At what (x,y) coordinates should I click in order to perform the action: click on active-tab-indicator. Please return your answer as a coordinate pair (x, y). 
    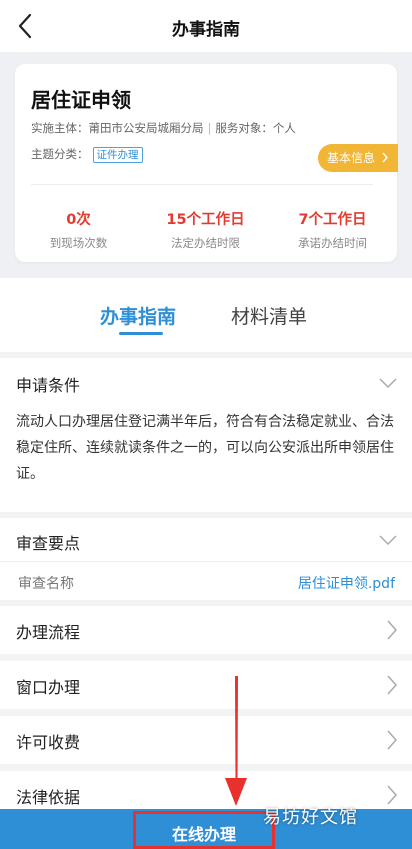
    Looking at the image, I should click on (141, 333).